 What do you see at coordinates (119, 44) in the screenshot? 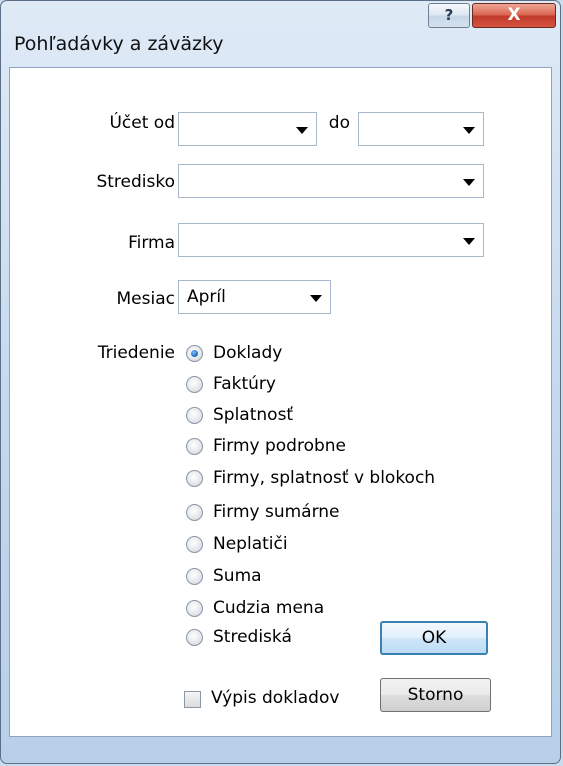
I see `dialog-title: Pohľadávky a záväzky` at bounding box center [119, 44].